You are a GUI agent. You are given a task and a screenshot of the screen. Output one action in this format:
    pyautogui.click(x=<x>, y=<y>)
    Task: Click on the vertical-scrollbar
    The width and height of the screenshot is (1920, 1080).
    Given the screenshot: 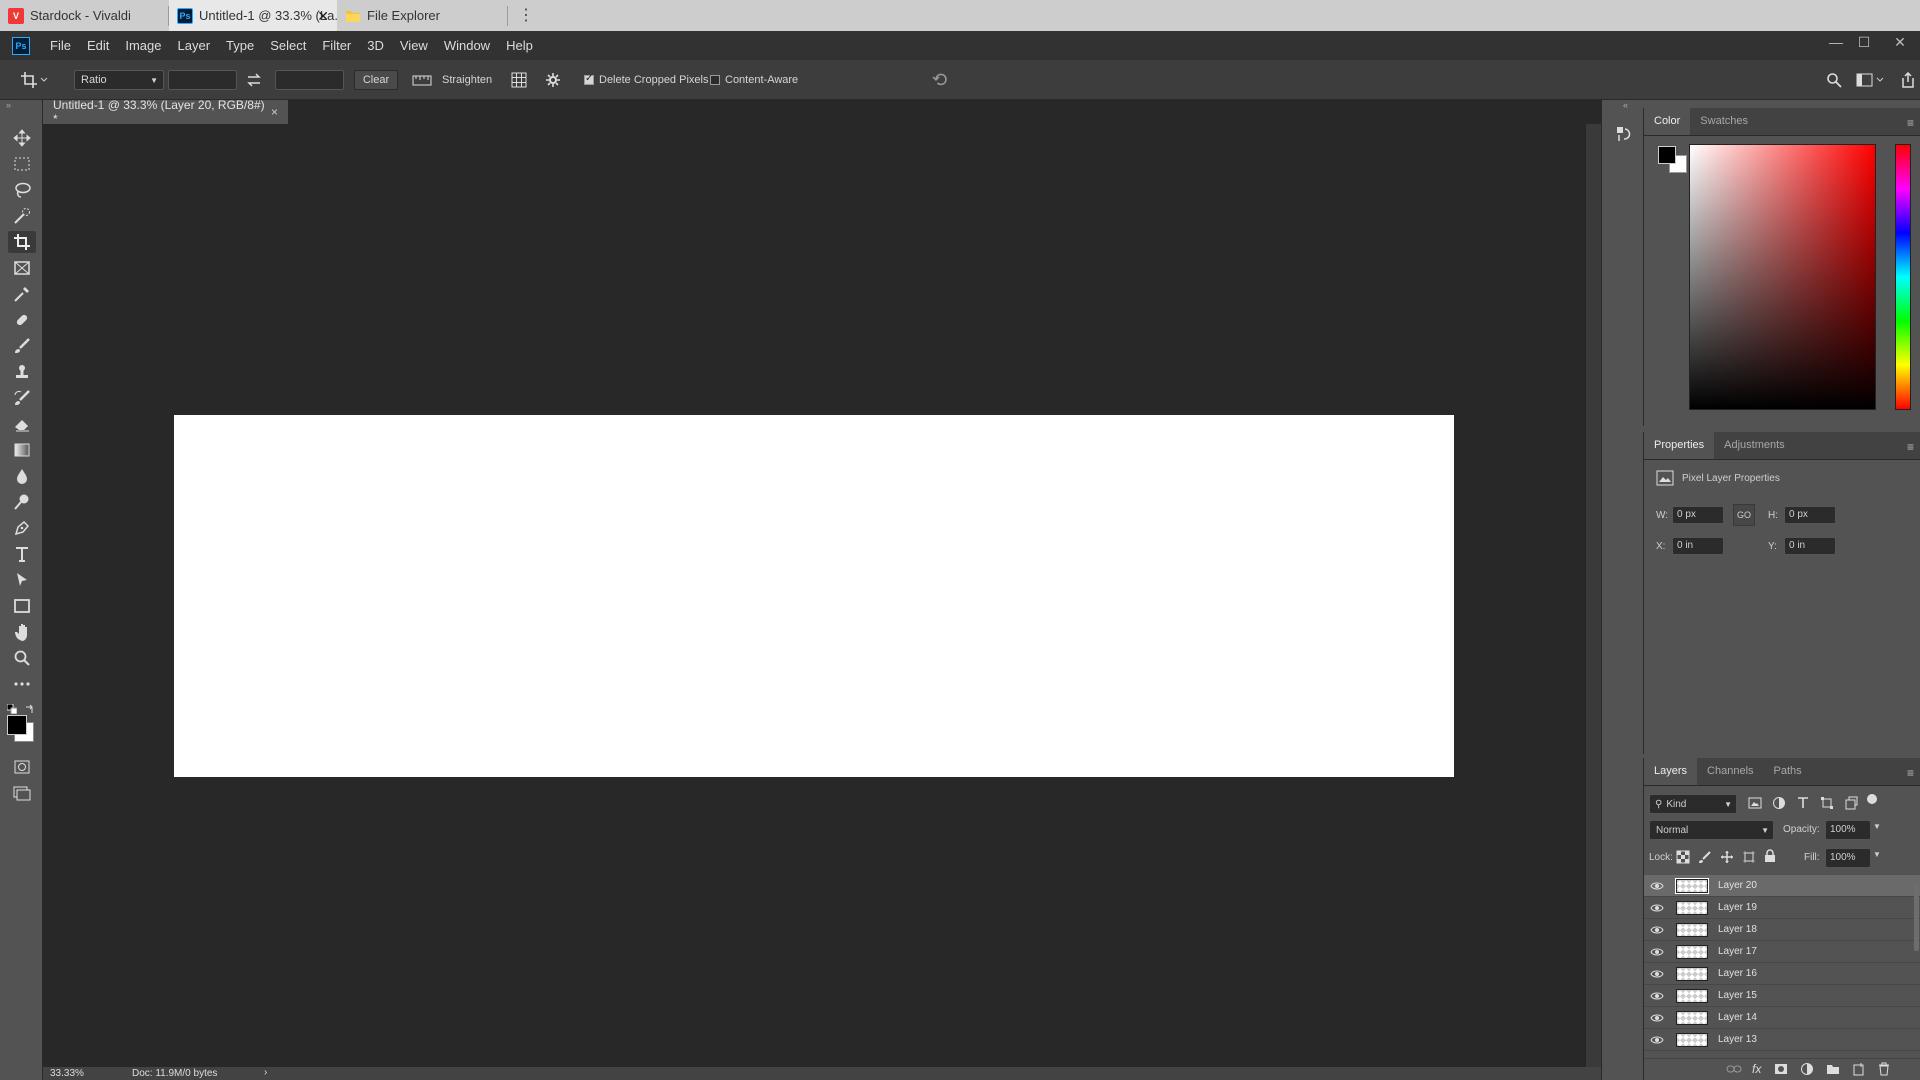 What is the action you would take?
    pyautogui.click(x=1593, y=595)
    